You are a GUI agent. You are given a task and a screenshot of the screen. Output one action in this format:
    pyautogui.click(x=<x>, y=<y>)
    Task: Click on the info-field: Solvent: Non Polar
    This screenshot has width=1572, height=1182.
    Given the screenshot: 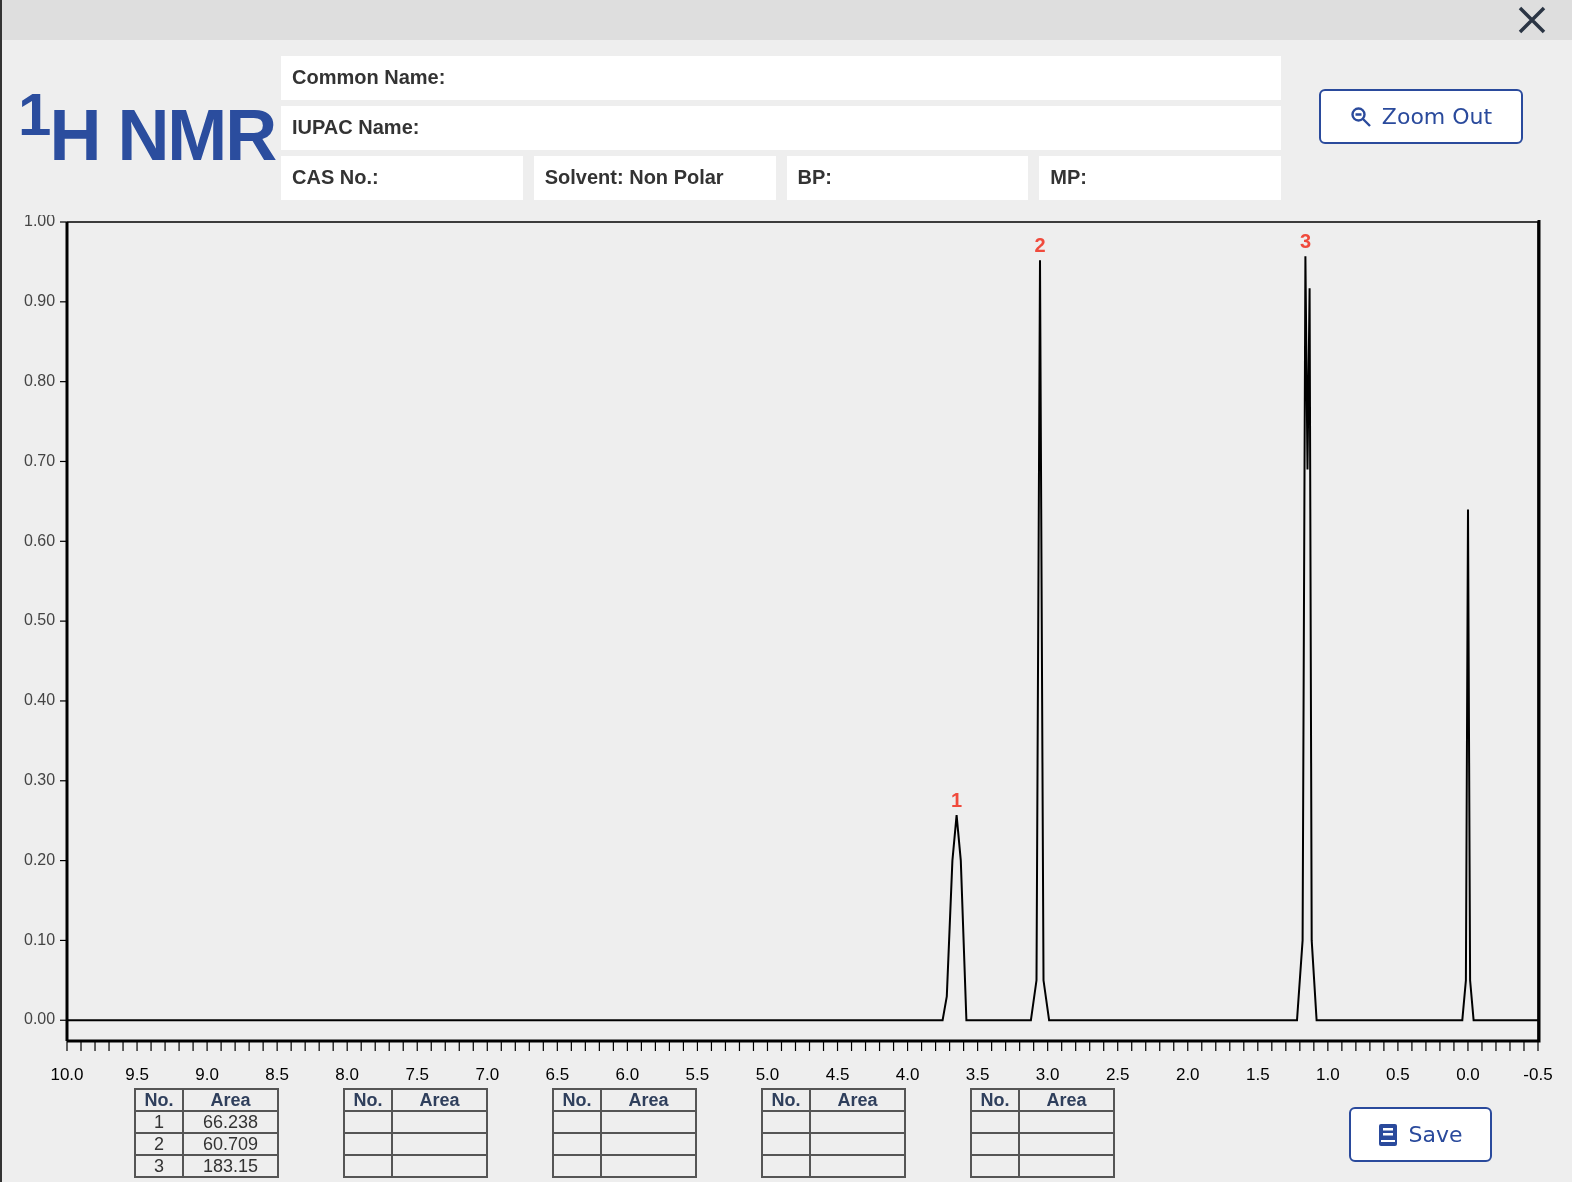 What is the action you would take?
    pyautogui.click(x=654, y=177)
    